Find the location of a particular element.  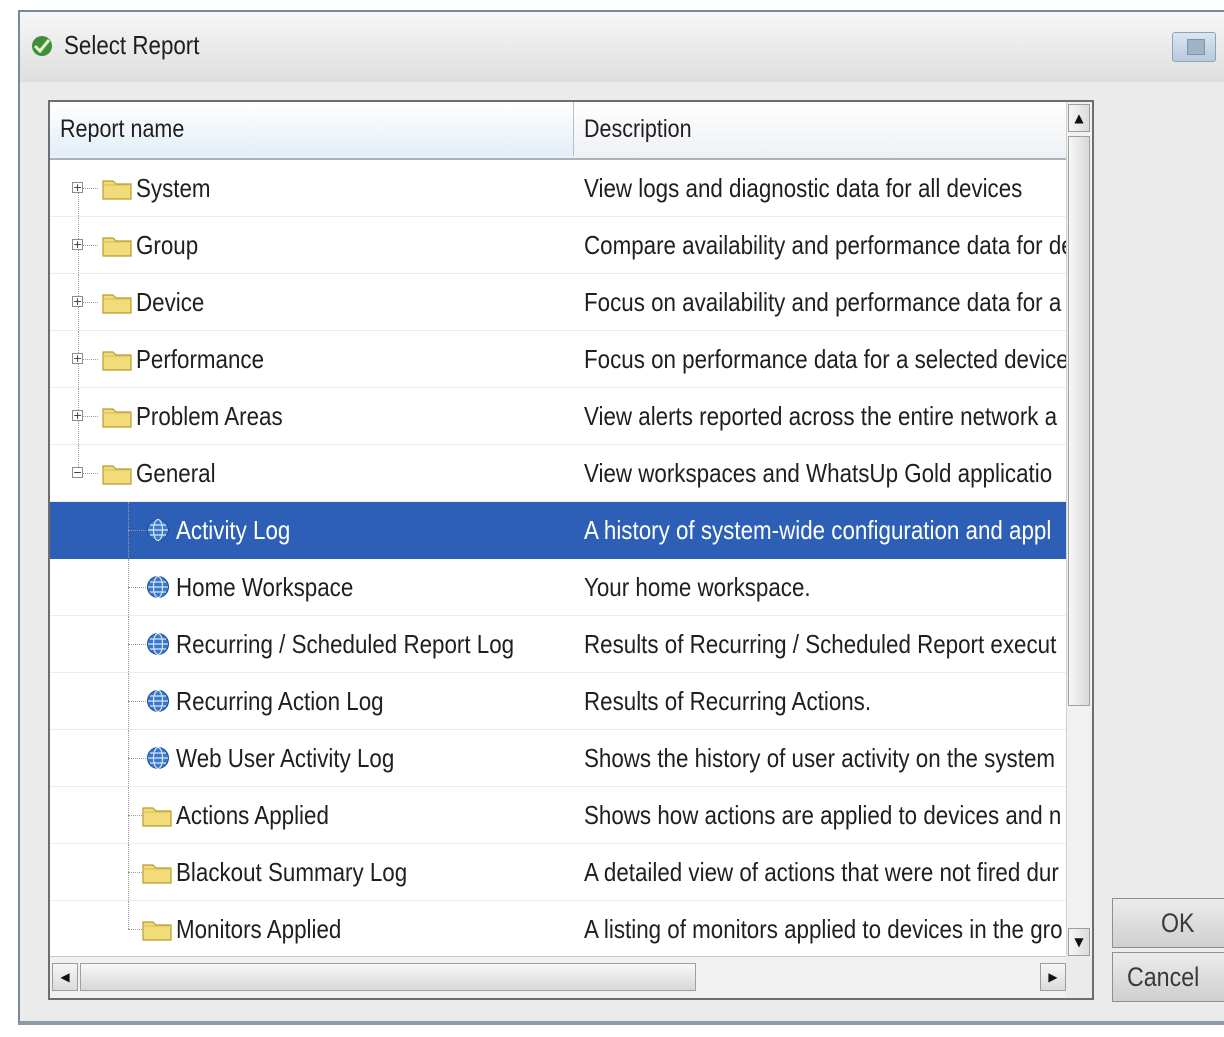

report-name: Activity Log is located at coordinates (233, 530).